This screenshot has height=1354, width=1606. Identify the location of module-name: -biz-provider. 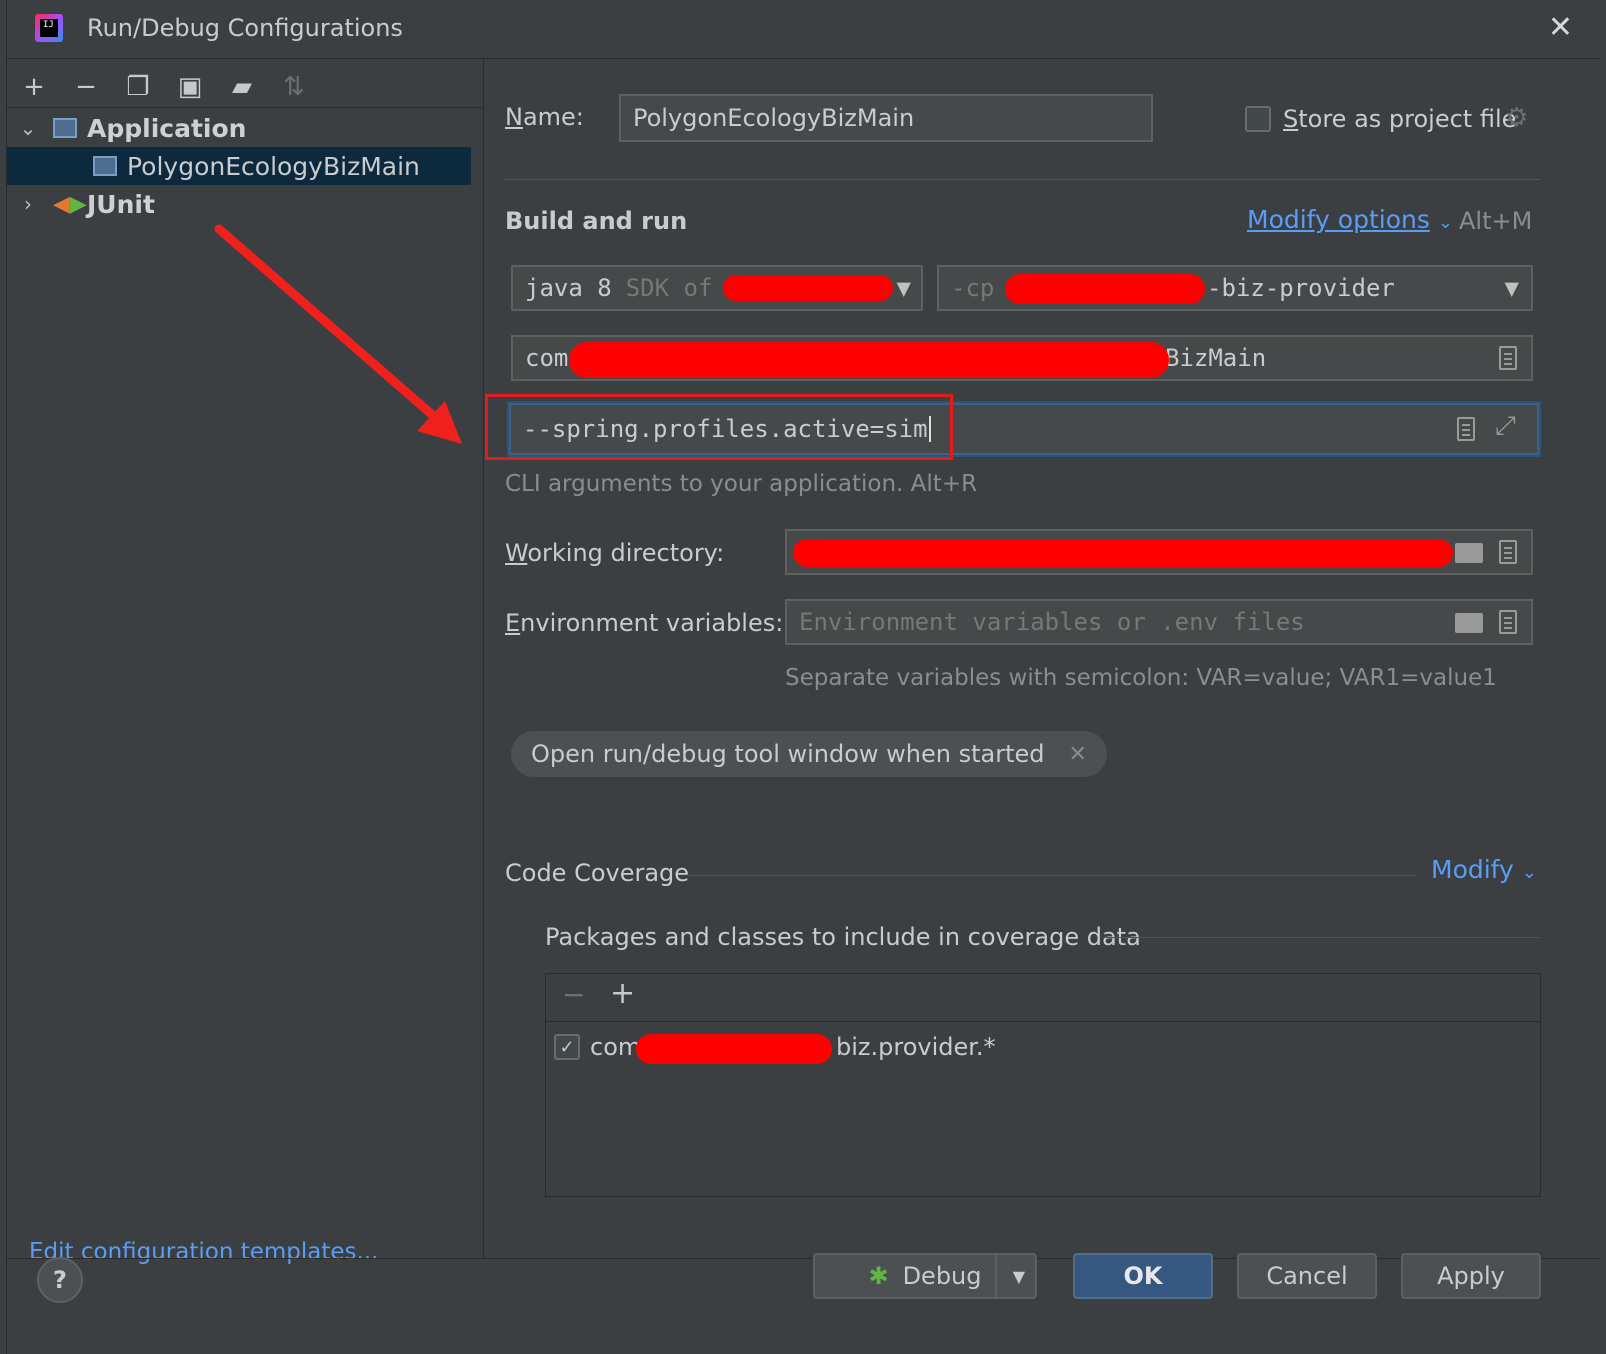
(1301, 288).